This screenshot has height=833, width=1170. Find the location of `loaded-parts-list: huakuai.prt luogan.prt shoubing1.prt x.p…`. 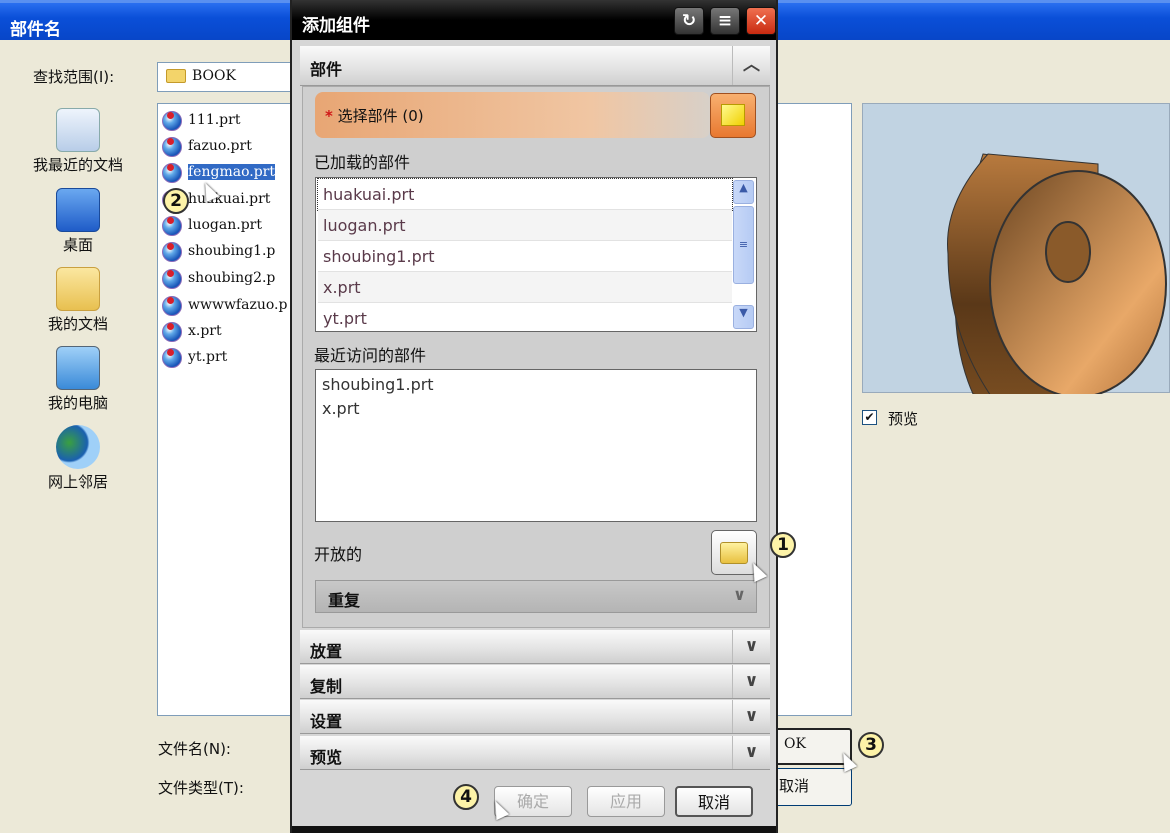

loaded-parts-list: huakuai.prt luogan.prt shoubing1.prt x.p… is located at coordinates (536, 254).